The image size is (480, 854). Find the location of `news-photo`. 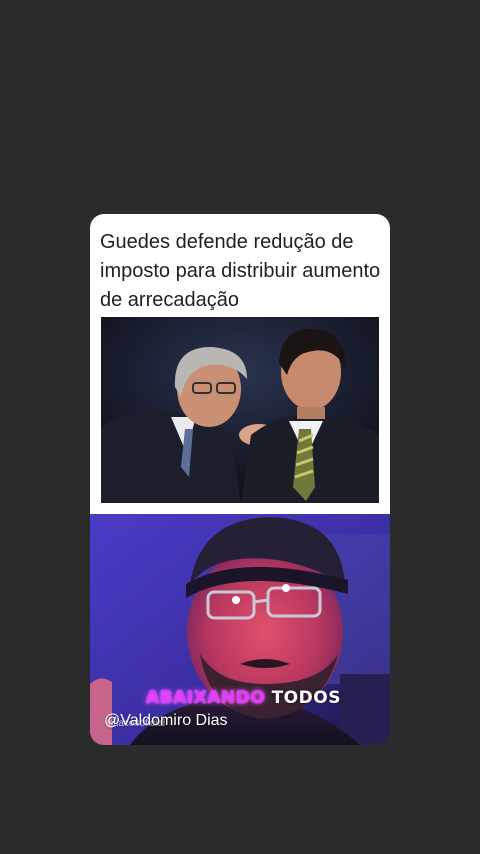

news-photo is located at coordinates (240, 410).